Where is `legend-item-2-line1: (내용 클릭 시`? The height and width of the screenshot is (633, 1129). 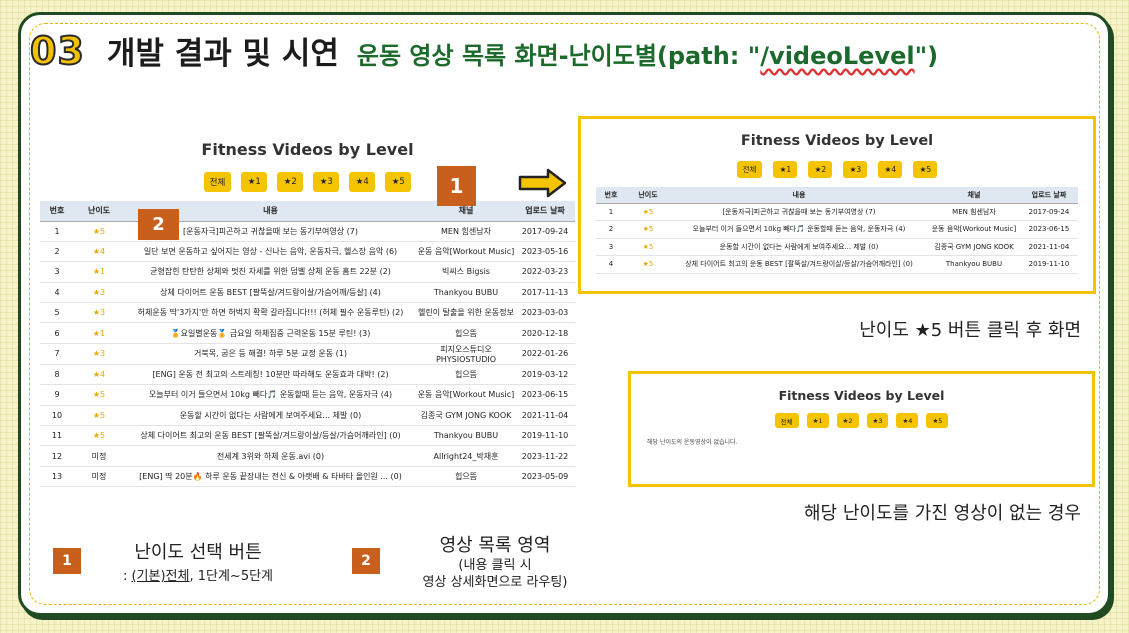 legend-item-2-line1: (내용 클릭 시 is located at coordinates (495, 565).